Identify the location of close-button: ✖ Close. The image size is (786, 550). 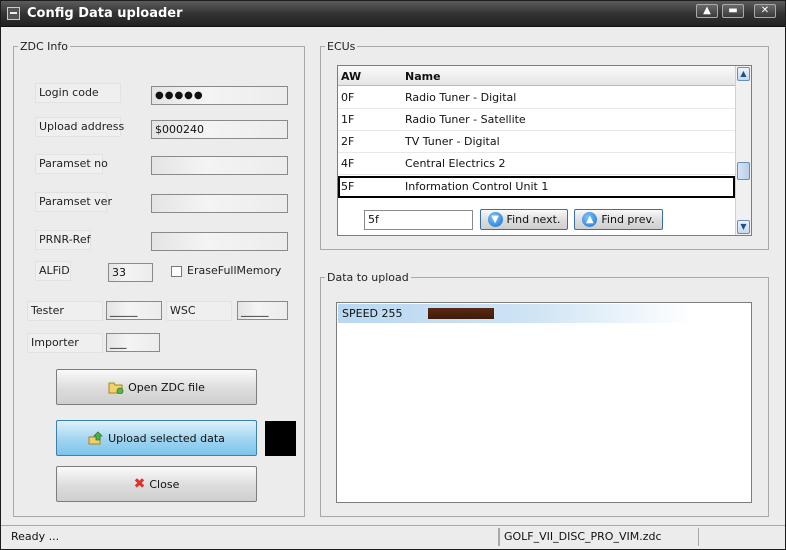
(156, 484).